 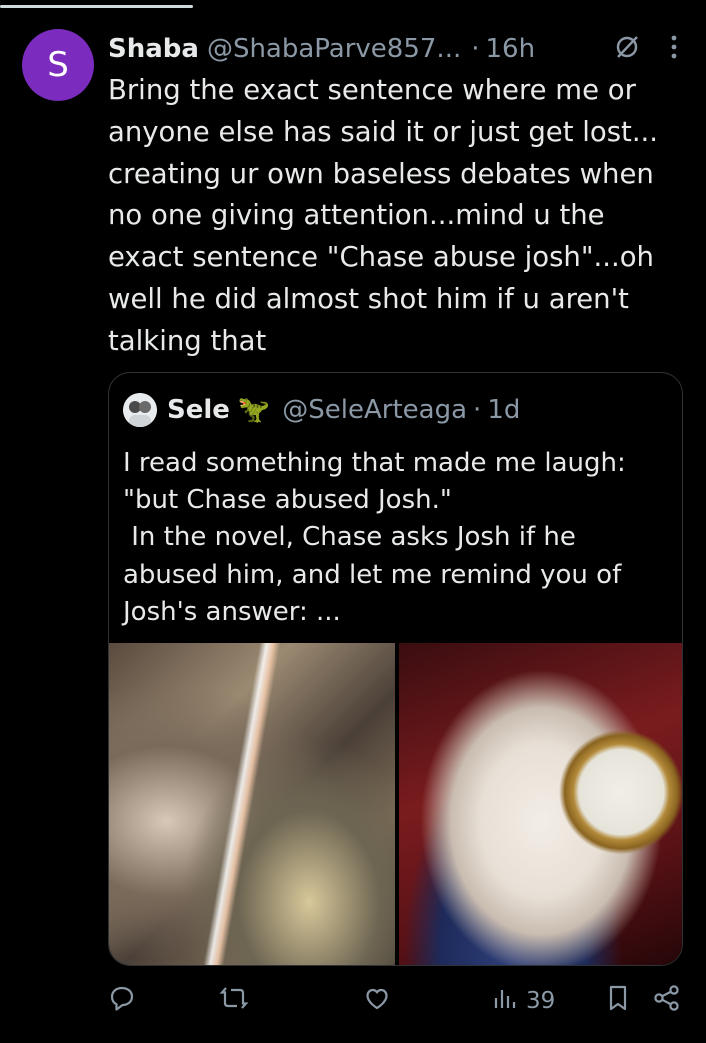 I want to click on header-icons, so click(x=646, y=49).